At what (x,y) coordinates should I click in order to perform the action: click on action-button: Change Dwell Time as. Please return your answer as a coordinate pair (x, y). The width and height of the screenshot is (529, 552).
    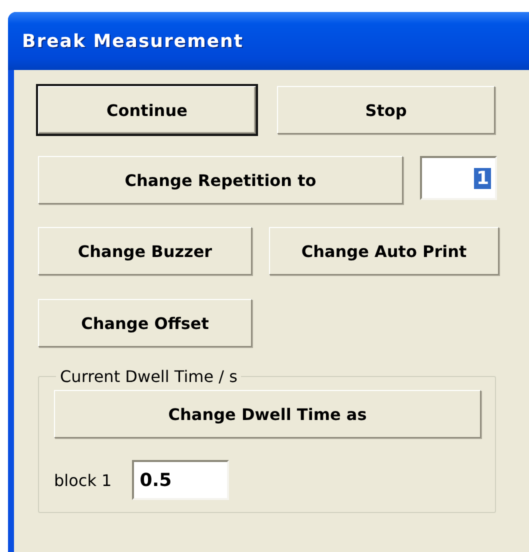
    Looking at the image, I should click on (267, 414).